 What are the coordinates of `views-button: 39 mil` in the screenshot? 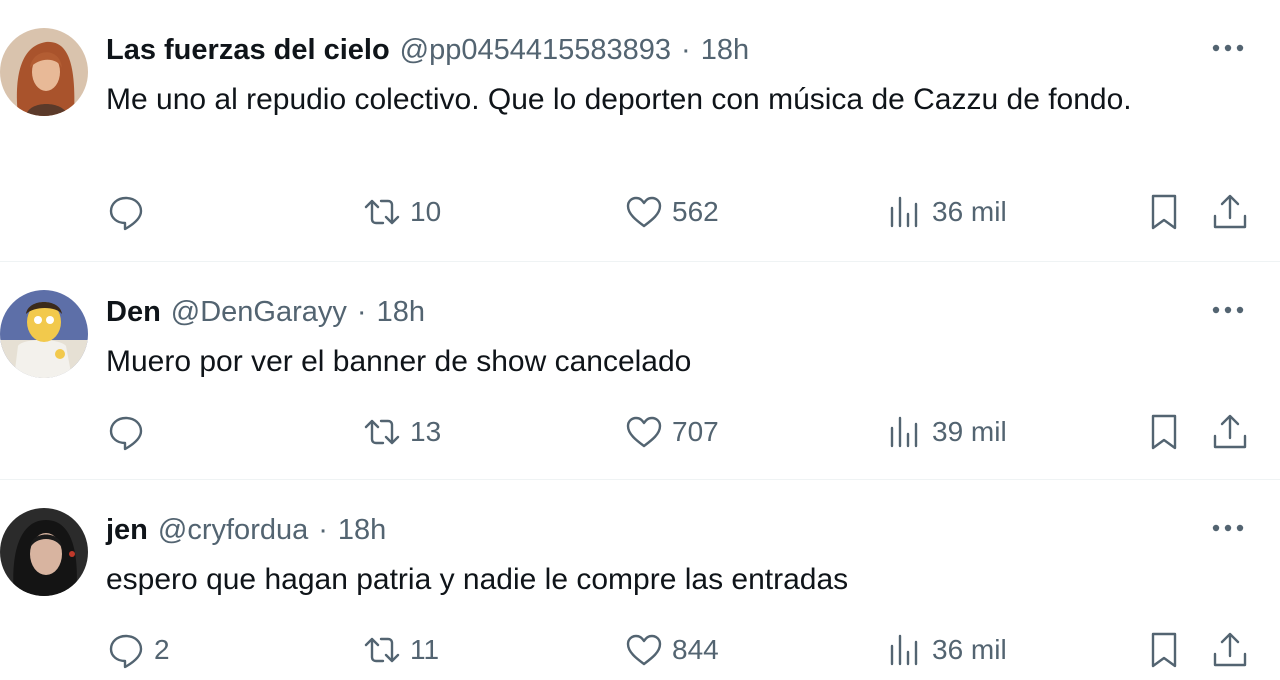 It's located at (945, 432).